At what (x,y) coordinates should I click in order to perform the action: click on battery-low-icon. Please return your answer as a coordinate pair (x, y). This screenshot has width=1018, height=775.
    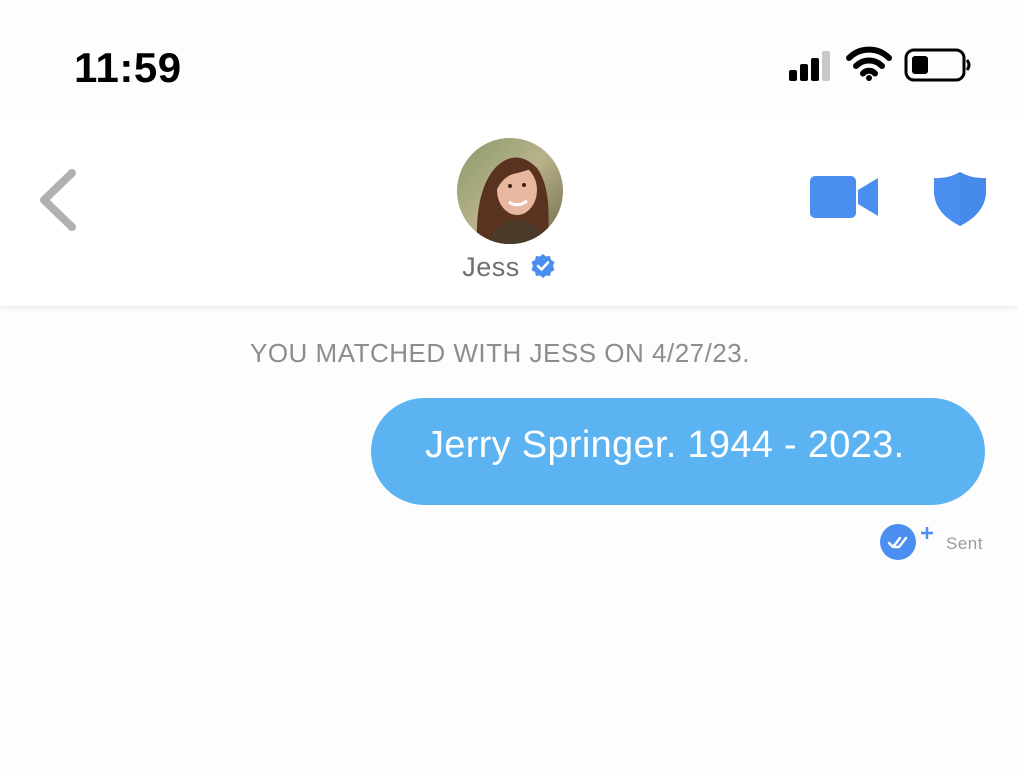
    Looking at the image, I should click on (937, 65).